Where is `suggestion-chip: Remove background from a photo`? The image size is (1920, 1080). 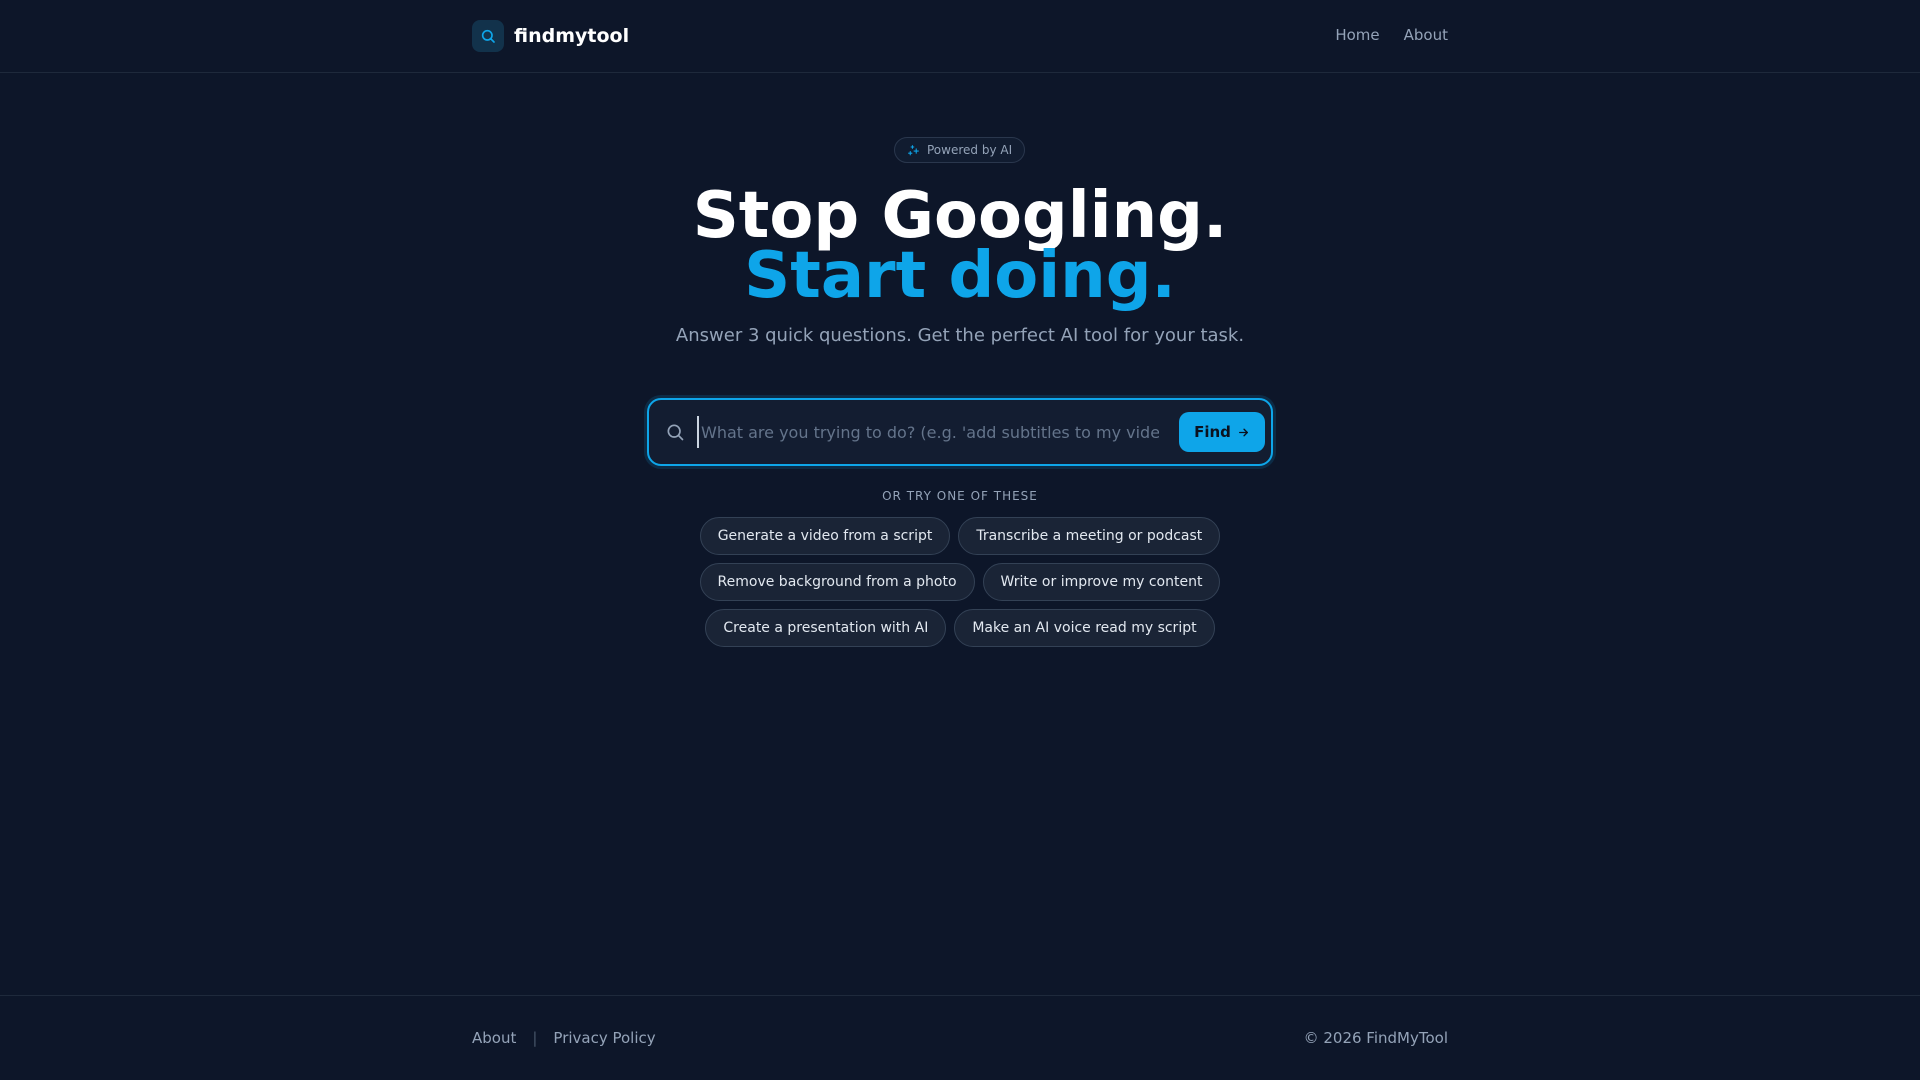
suggestion-chip: Remove background from a photo is located at coordinates (837, 582).